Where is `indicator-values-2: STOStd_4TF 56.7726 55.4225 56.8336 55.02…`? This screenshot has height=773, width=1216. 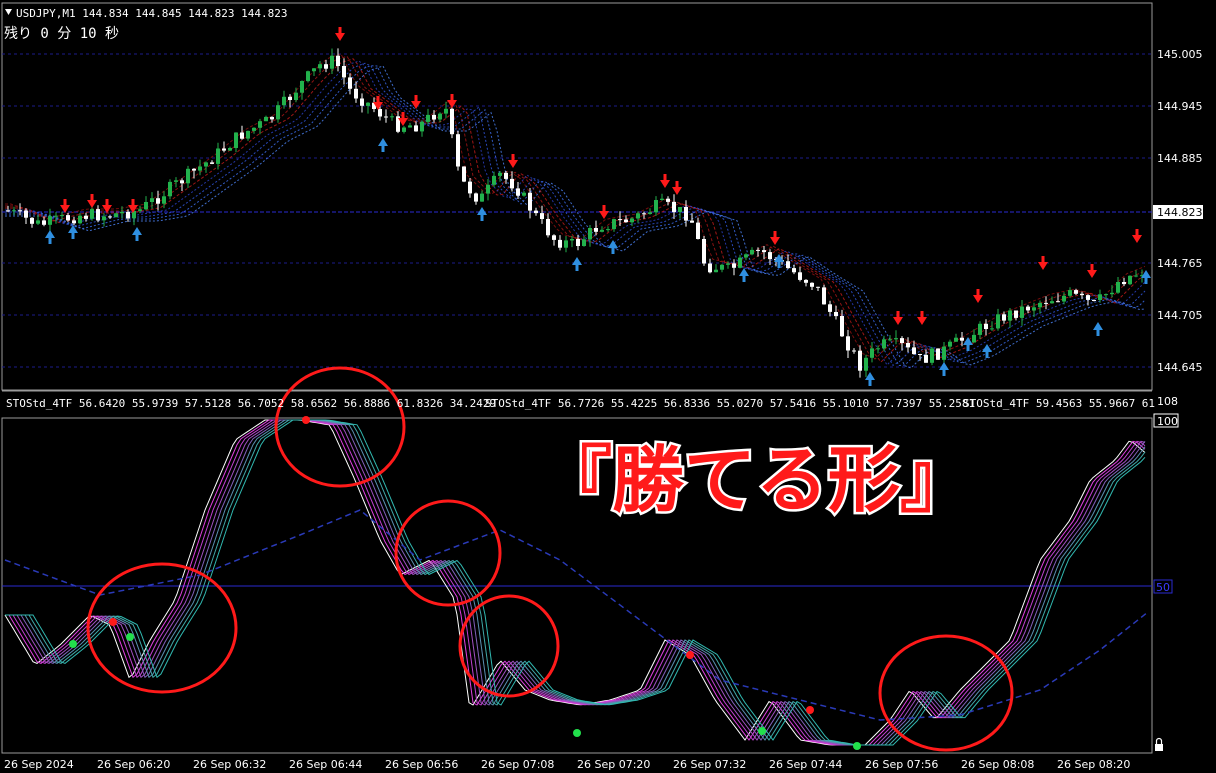
indicator-values-2: STOStd_4TF 56.7726 55.4225 56.8336 55.02… is located at coordinates (730, 403).